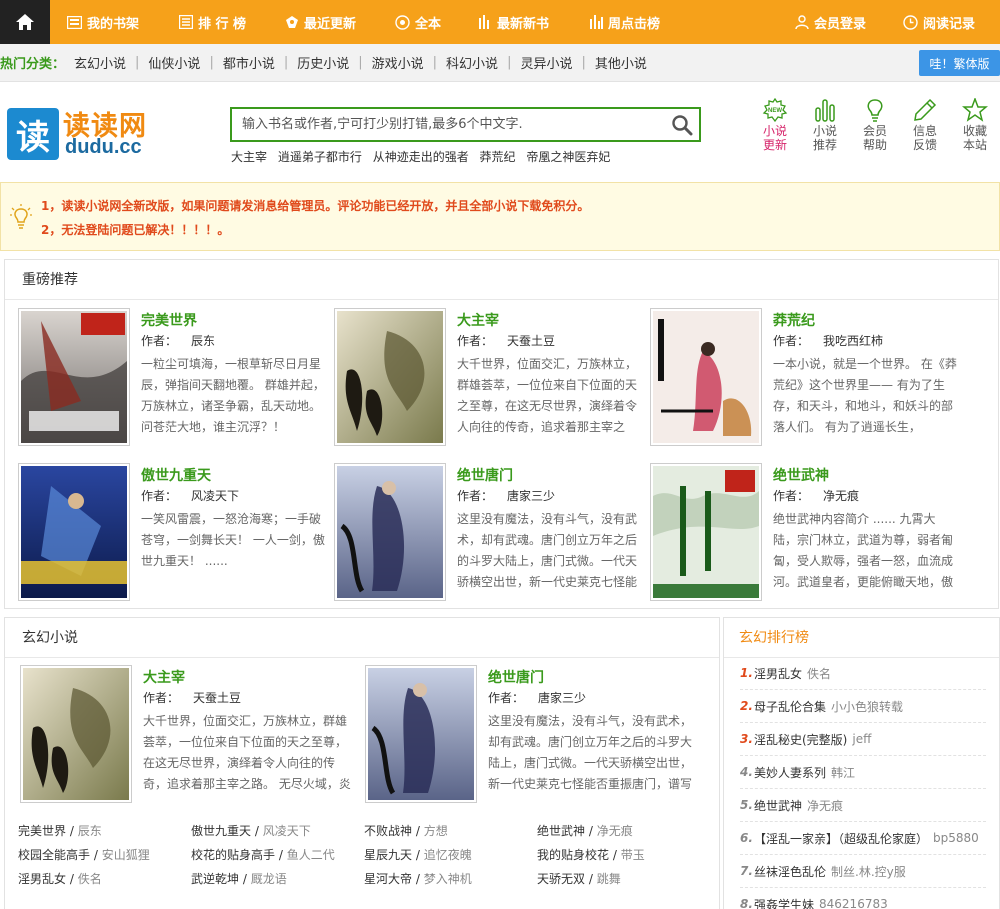  I want to click on nav-ranking: 排 行 榜, so click(212, 22).